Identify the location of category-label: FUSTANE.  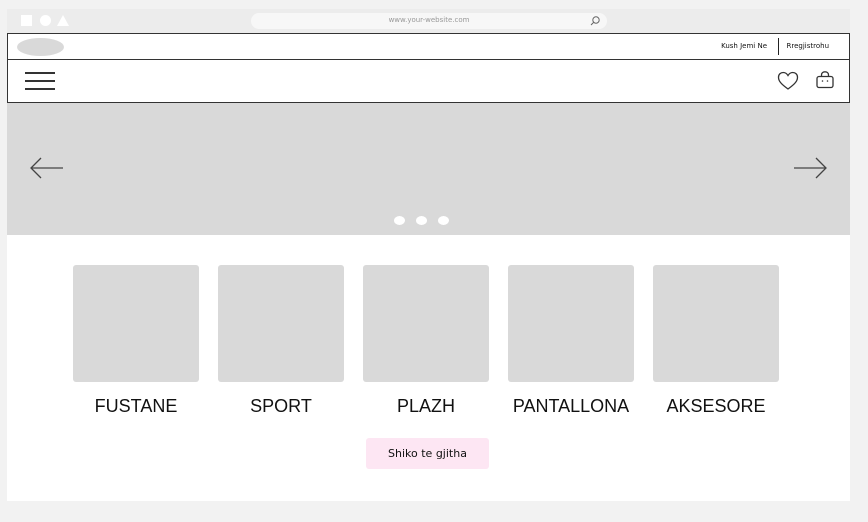
(136, 406).